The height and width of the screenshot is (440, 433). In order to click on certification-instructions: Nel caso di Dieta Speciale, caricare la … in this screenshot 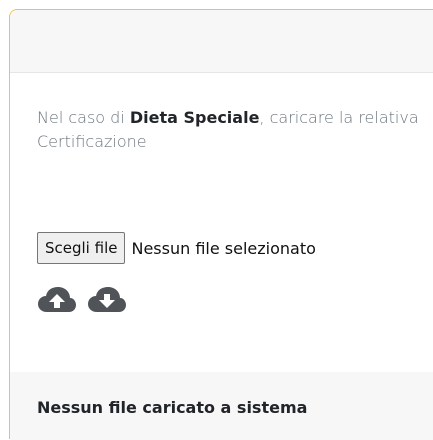, I will do `click(232, 130)`.